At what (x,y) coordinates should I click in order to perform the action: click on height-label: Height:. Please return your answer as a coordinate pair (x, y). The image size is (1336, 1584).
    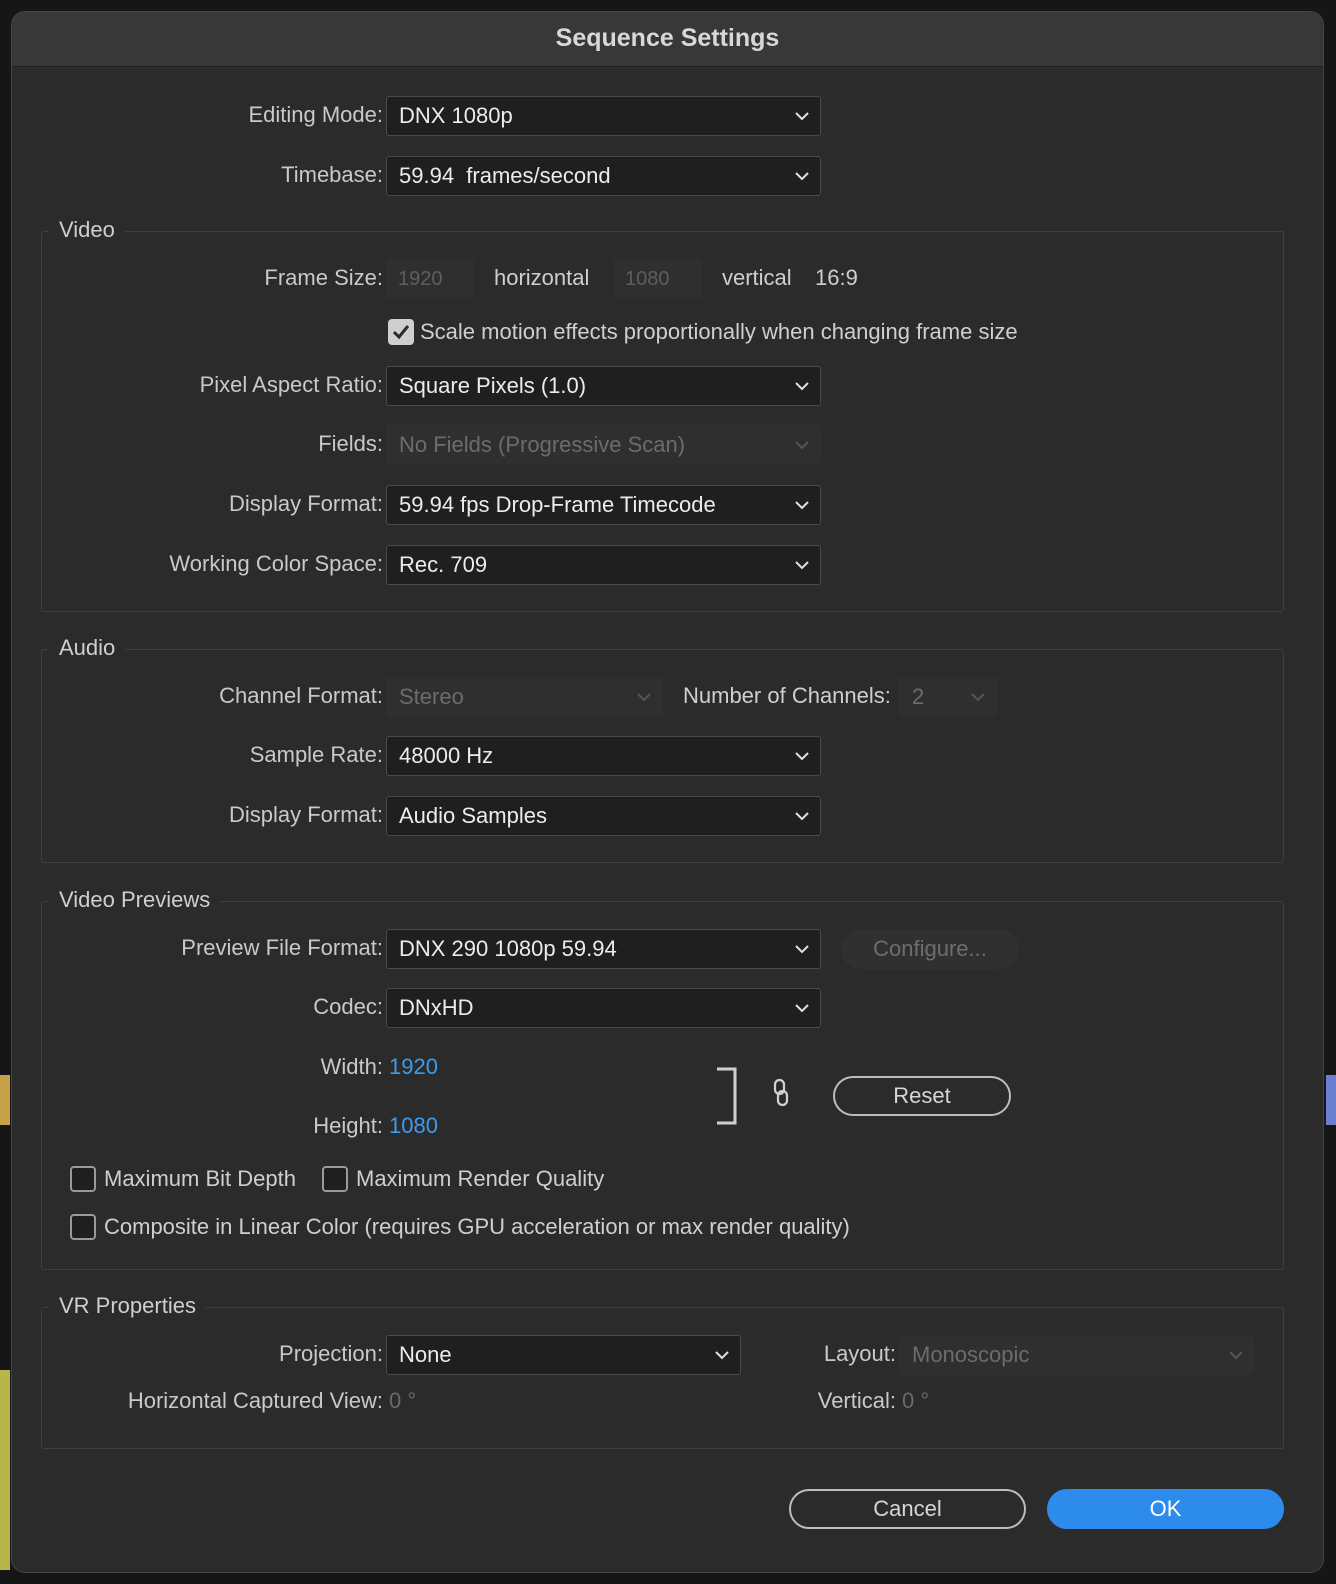
    Looking at the image, I should click on (348, 1125).